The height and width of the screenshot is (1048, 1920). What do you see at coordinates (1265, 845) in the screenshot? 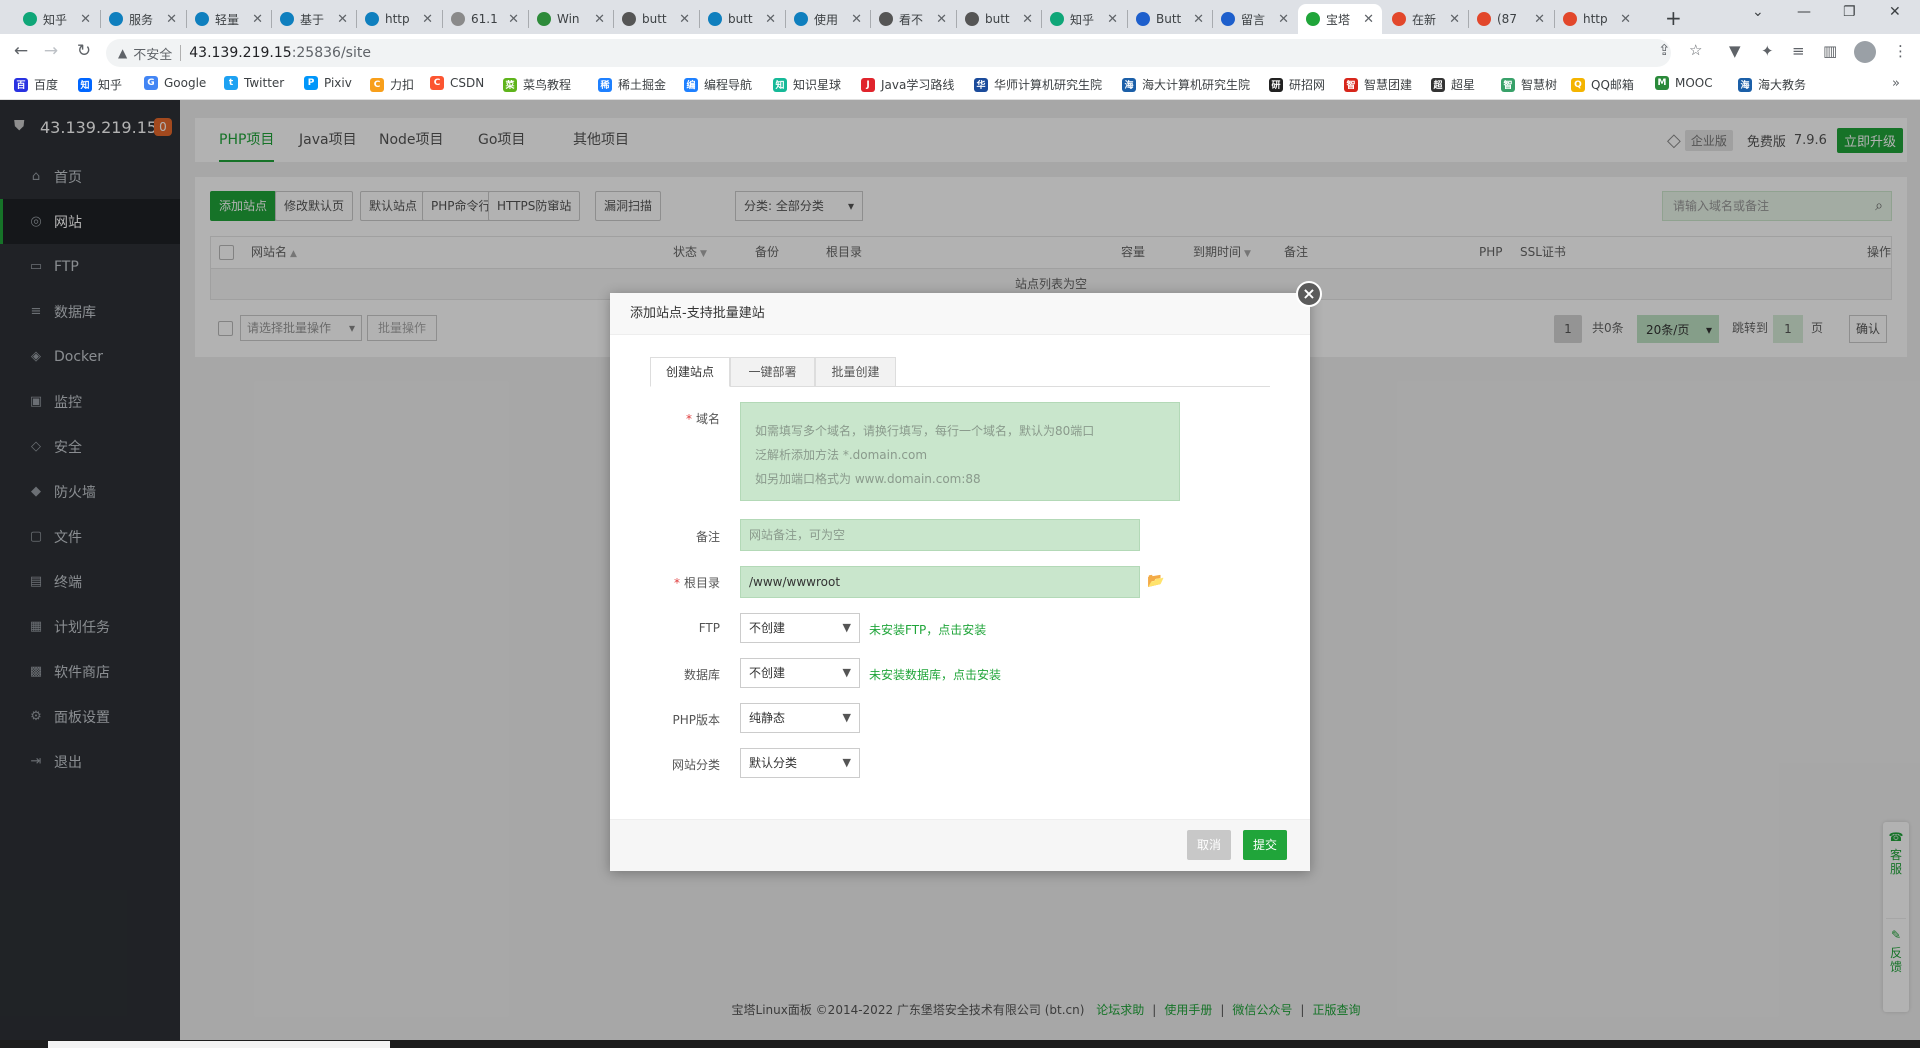
I see `submit-button: 提交` at bounding box center [1265, 845].